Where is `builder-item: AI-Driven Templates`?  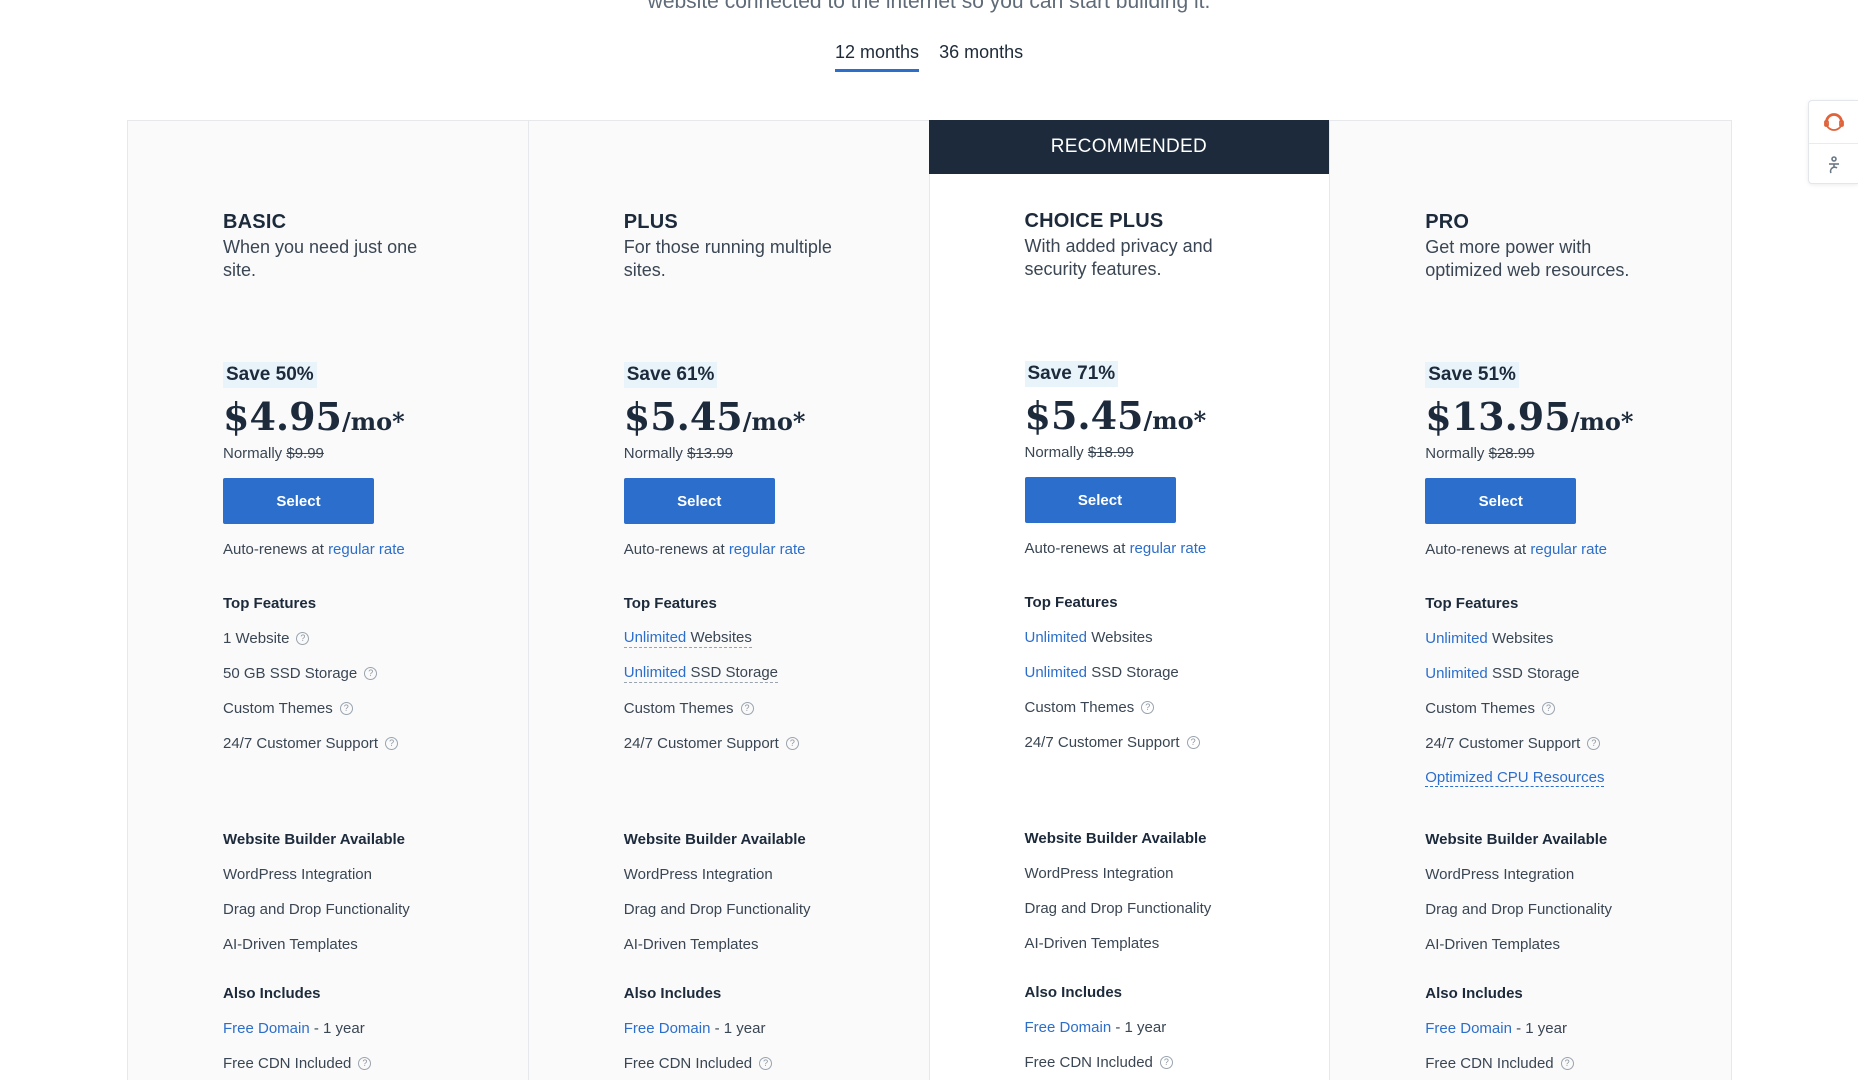 builder-item: AI-Driven Templates is located at coordinates (290, 944).